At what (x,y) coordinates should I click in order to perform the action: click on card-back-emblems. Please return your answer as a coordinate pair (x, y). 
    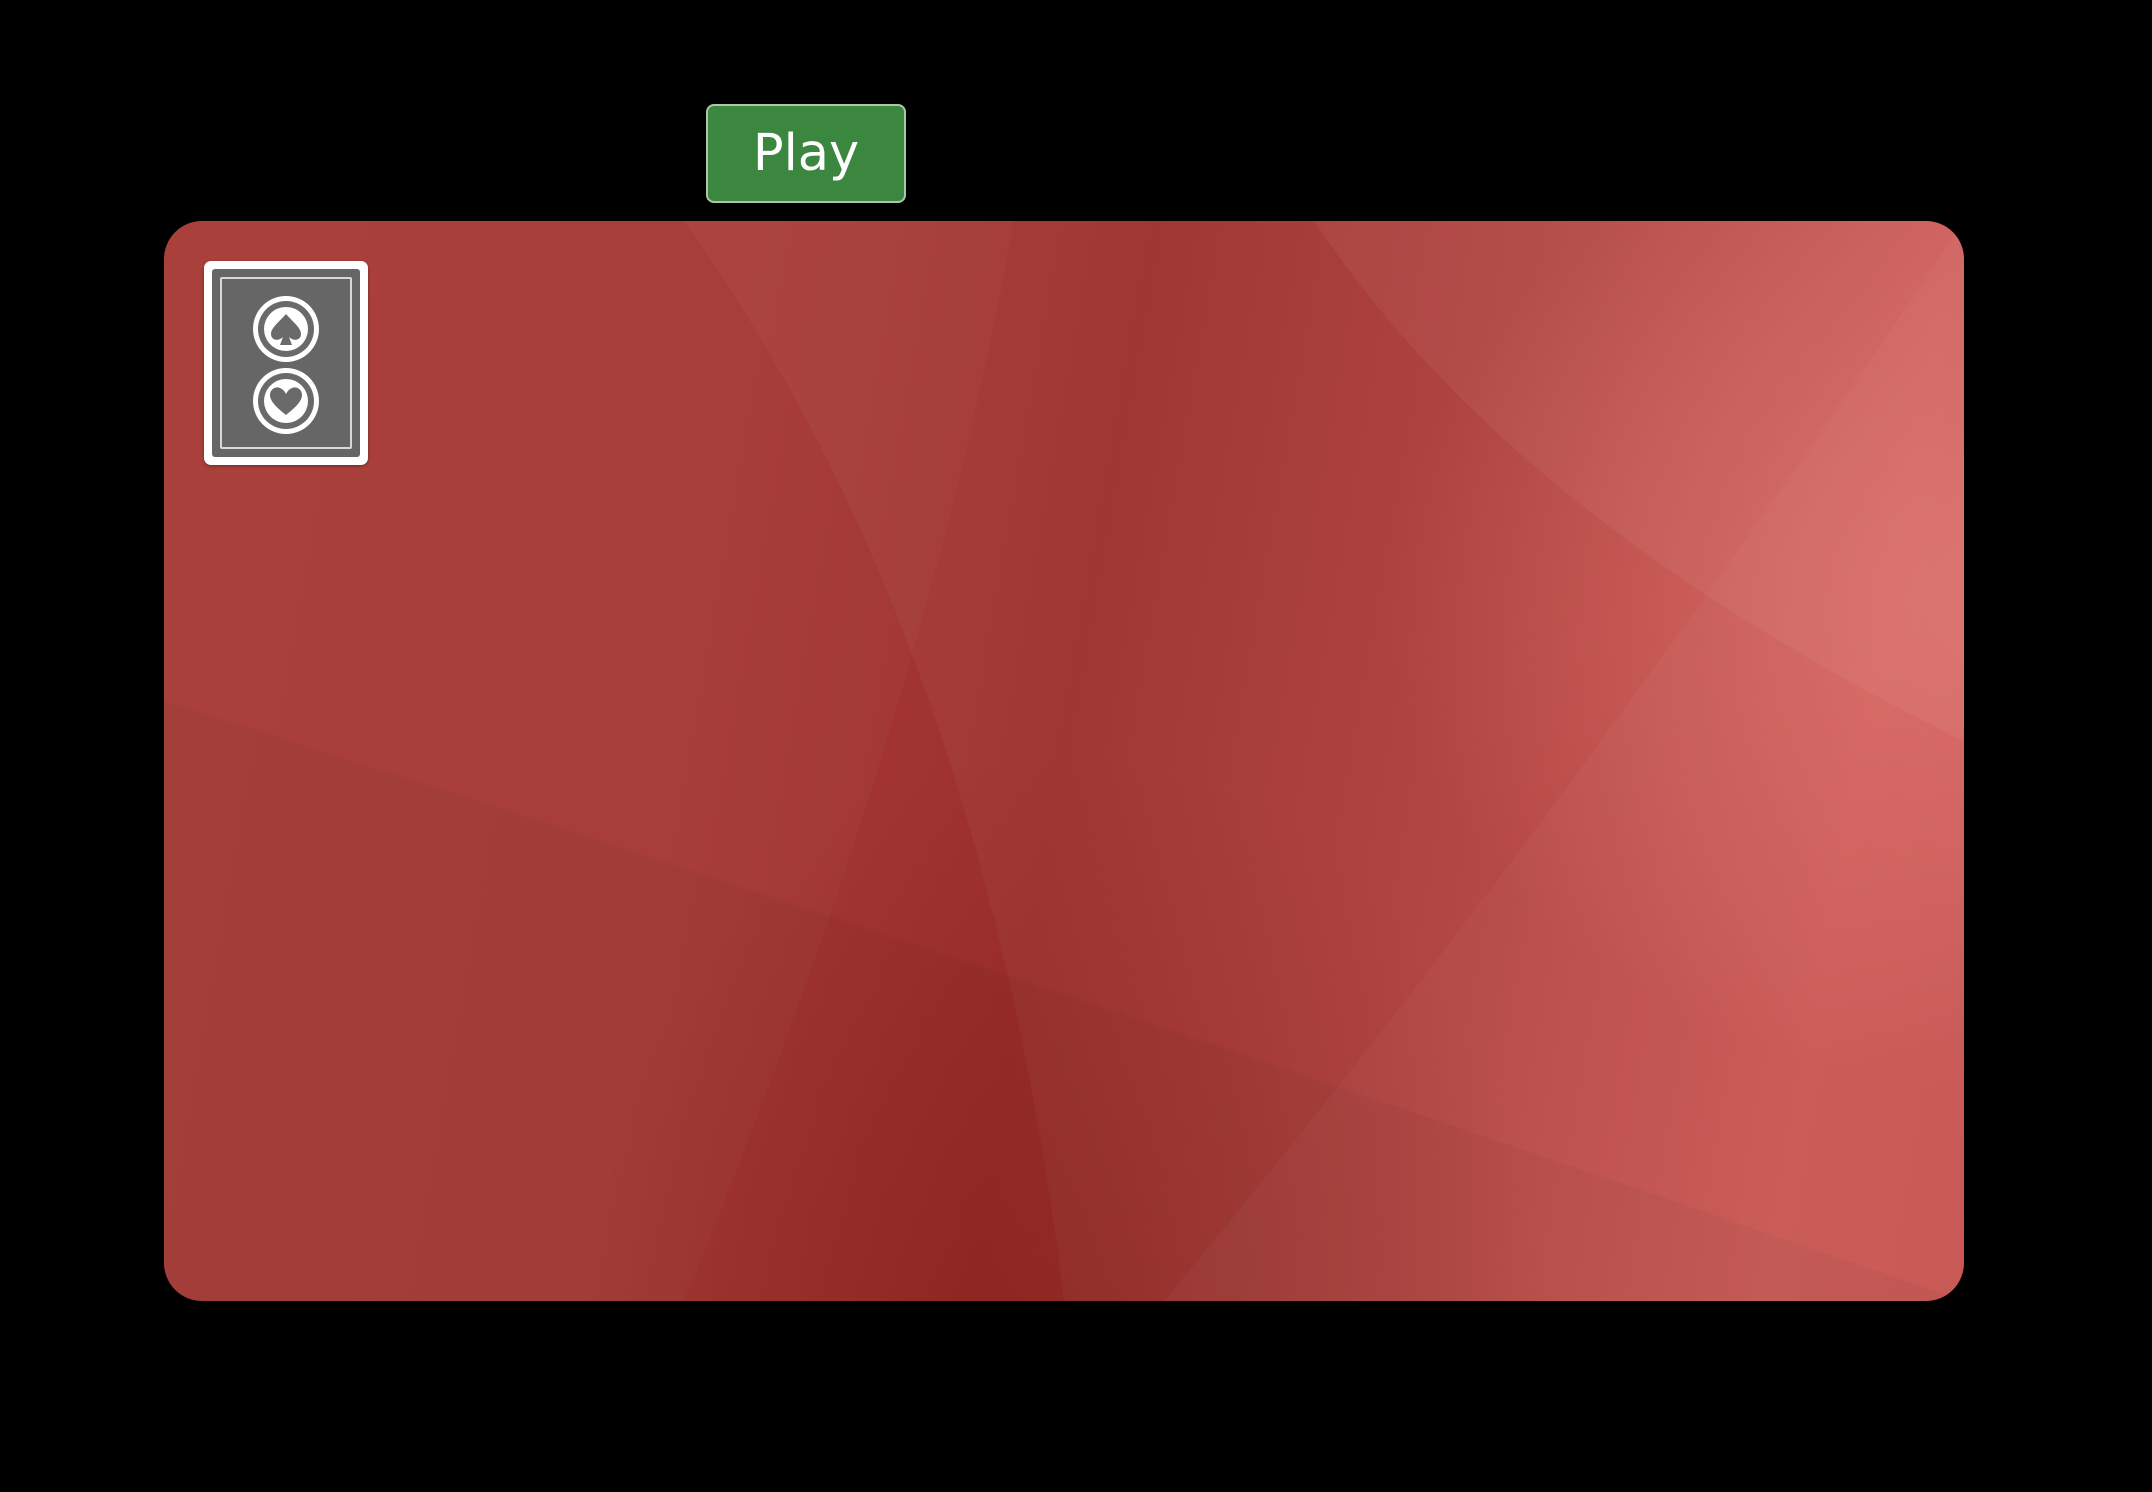
    Looking at the image, I should click on (286, 365).